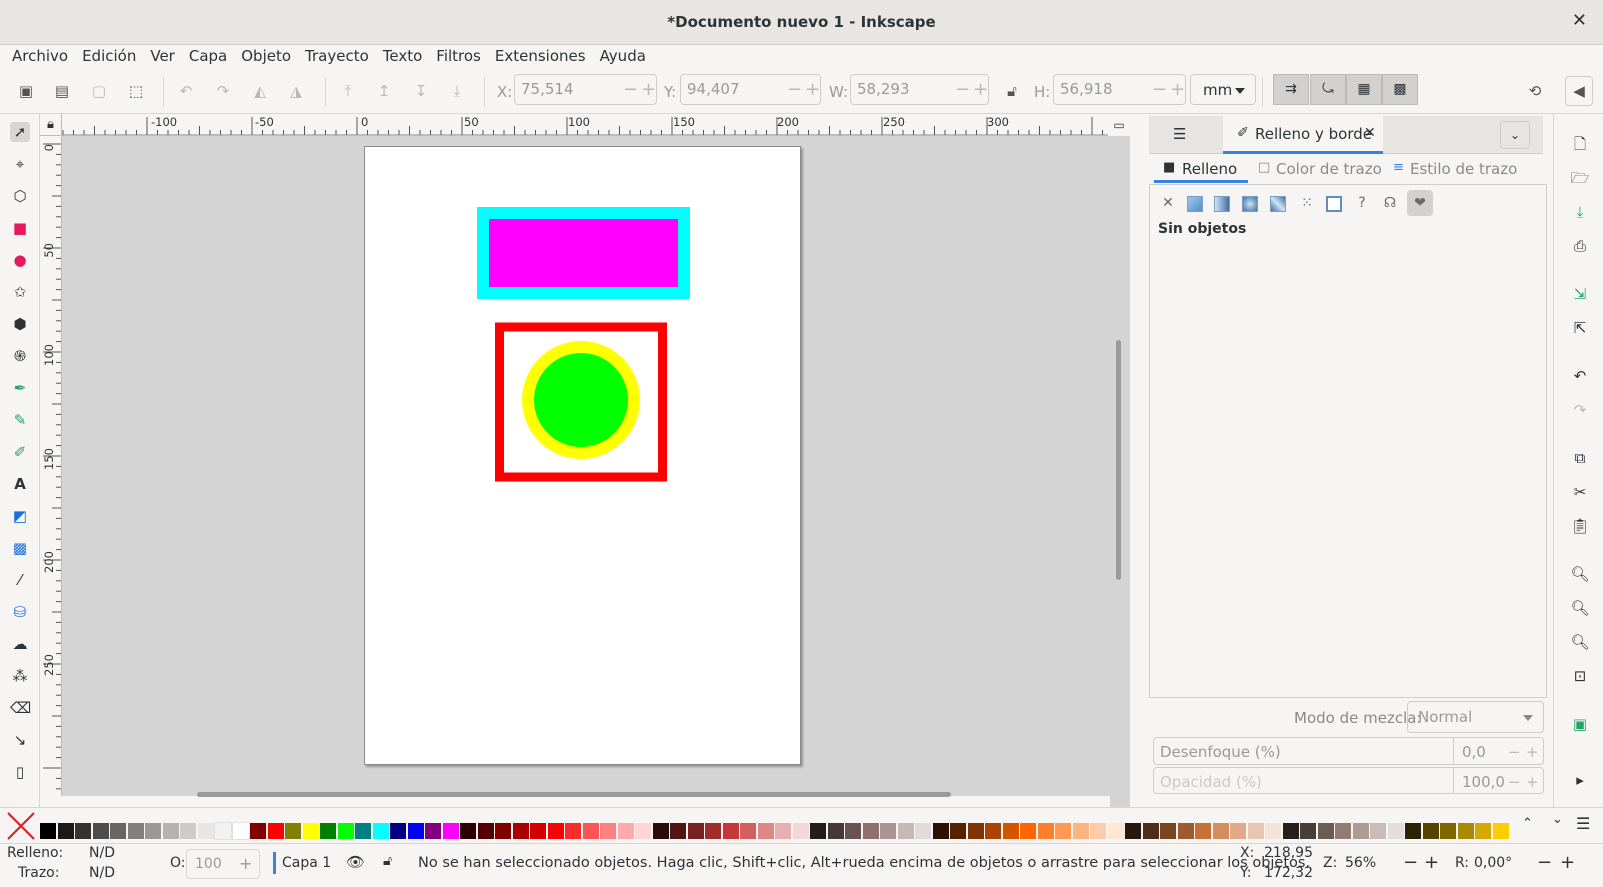 This screenshot has width=1603, height=887. I want to click on menu-objeto: Objeto, so click(266, 56).